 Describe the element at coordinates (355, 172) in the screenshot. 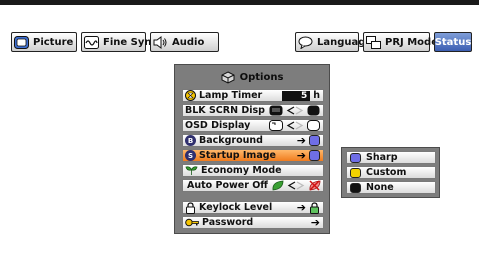

I see `custom-color-icon` at that location.